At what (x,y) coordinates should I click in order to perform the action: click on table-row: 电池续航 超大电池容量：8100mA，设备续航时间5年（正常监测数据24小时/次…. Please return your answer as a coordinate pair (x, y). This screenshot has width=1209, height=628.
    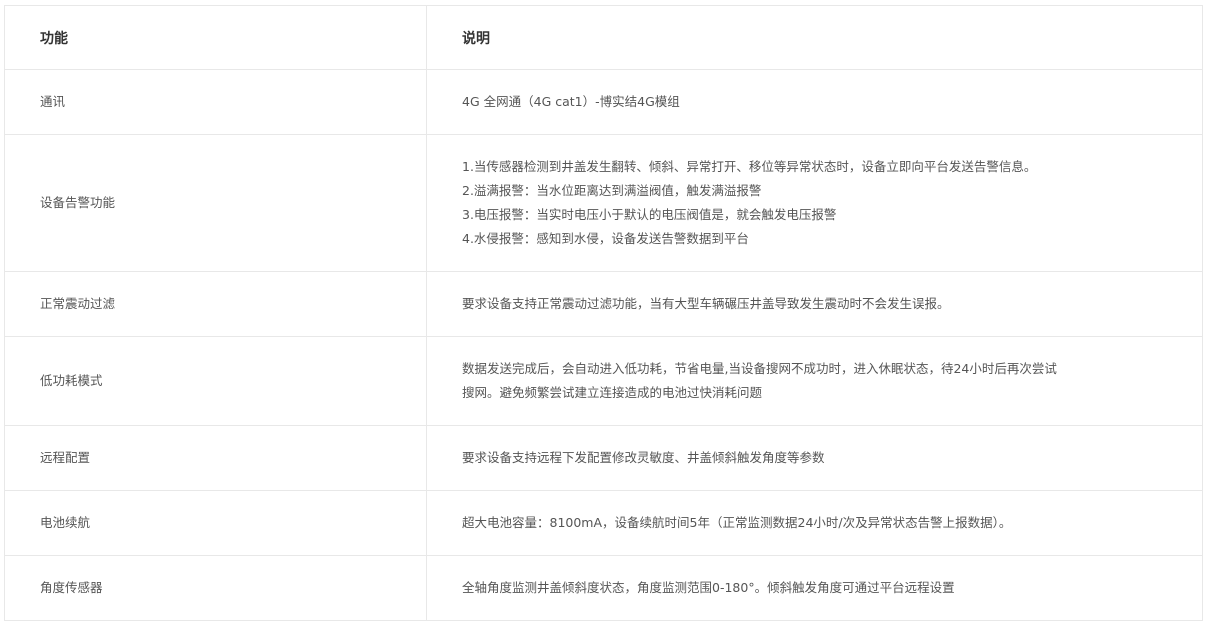
    Looking at the image, I should click on (603, 523).